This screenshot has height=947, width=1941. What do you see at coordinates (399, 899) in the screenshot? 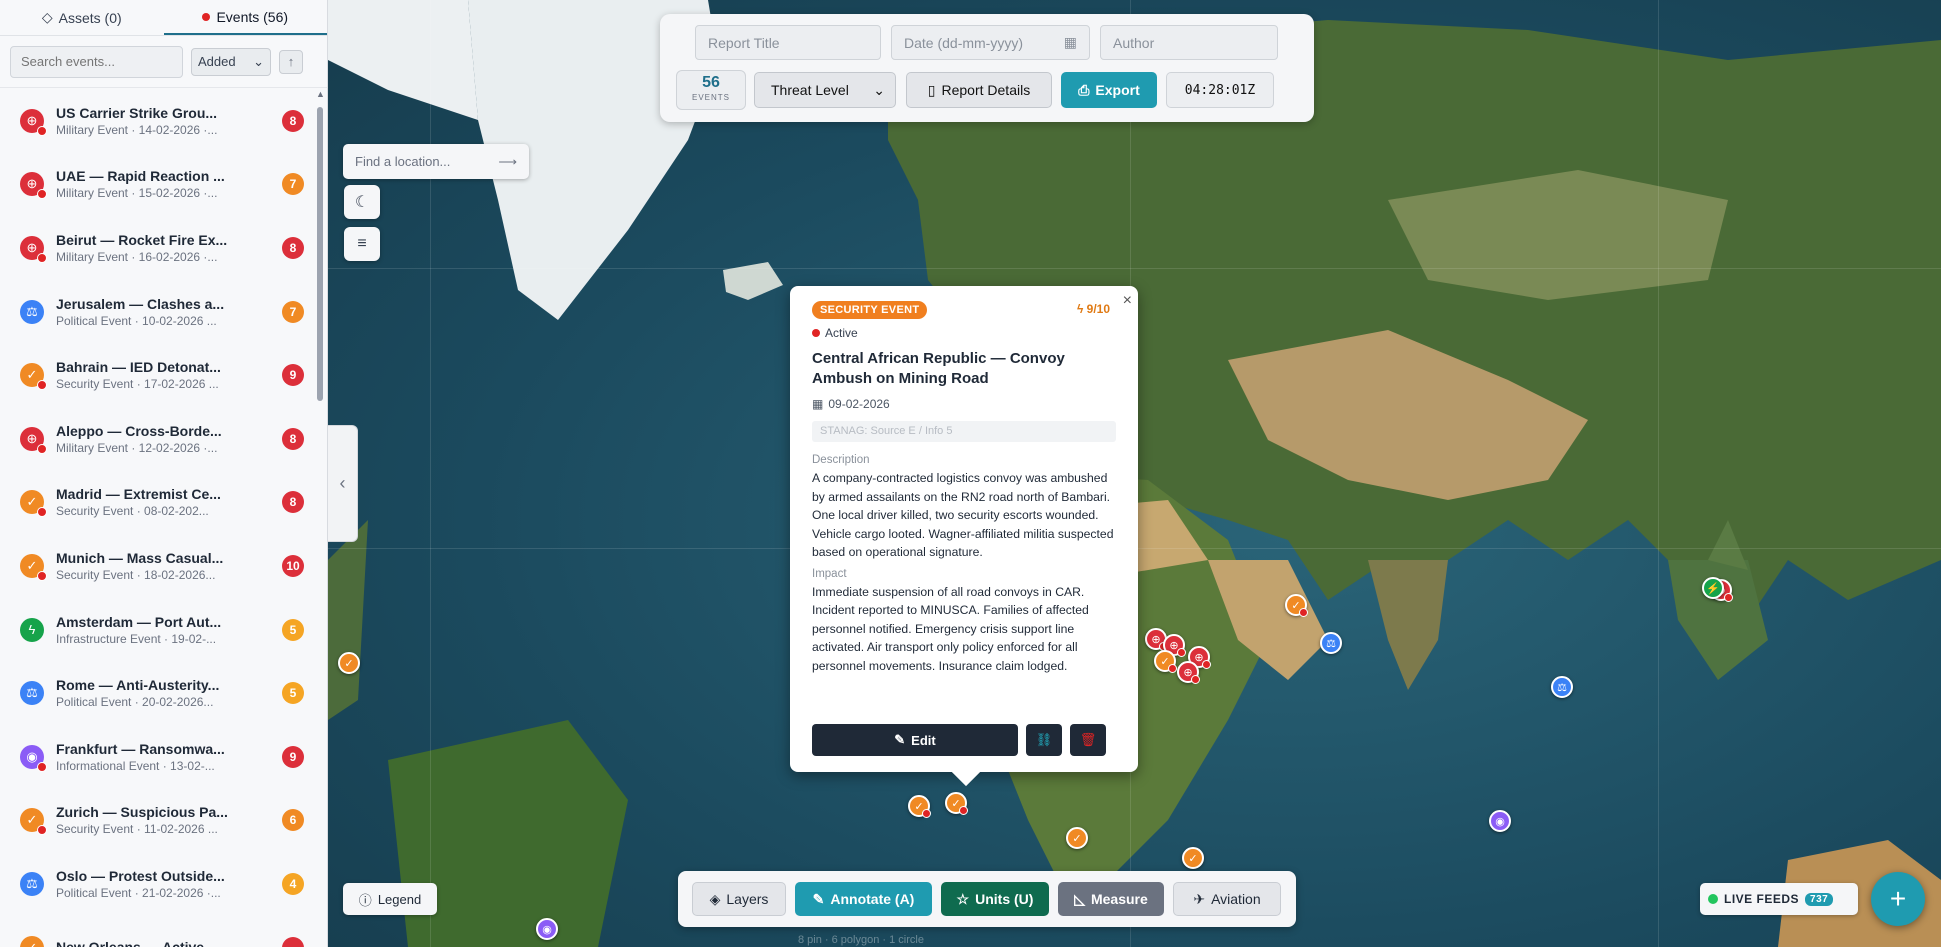
I see `legend-label: Legend` at bounding box center [399, 899].